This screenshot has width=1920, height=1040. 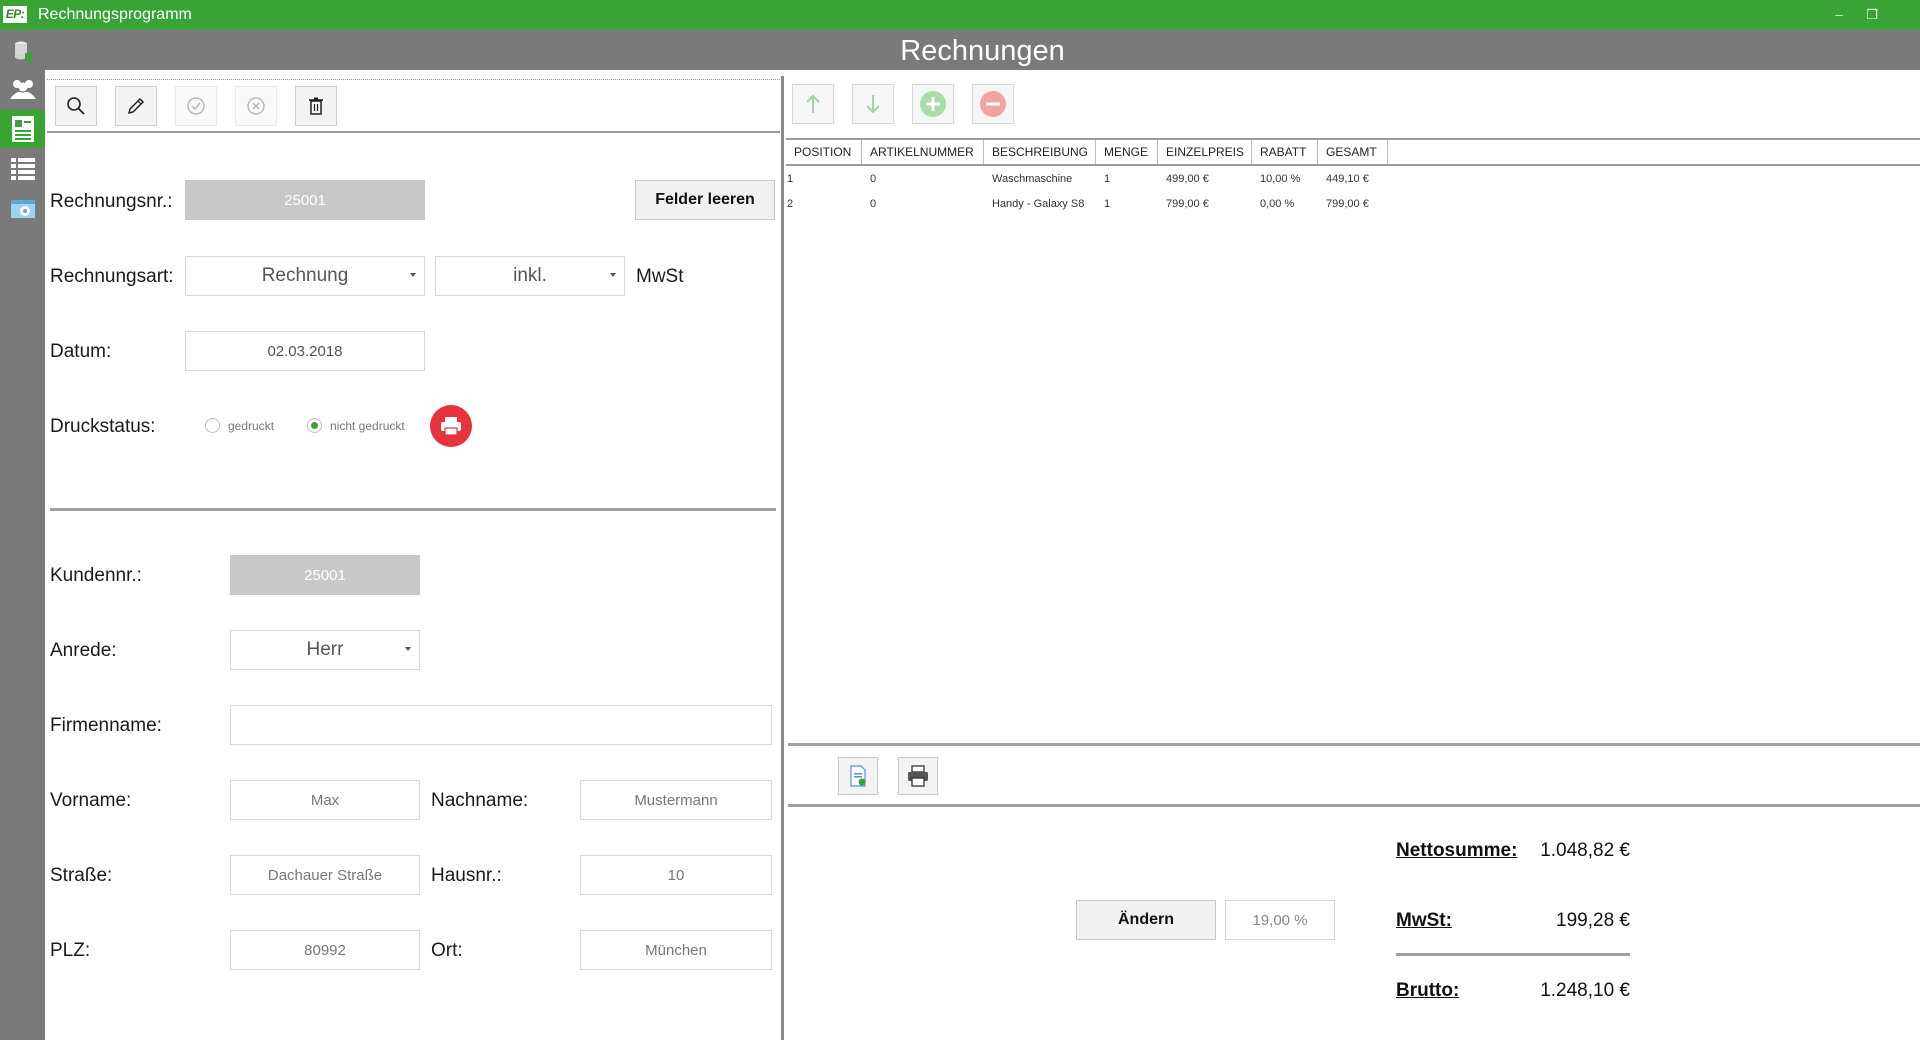 I want to click on move-up-button, so click(x=813, y=104).